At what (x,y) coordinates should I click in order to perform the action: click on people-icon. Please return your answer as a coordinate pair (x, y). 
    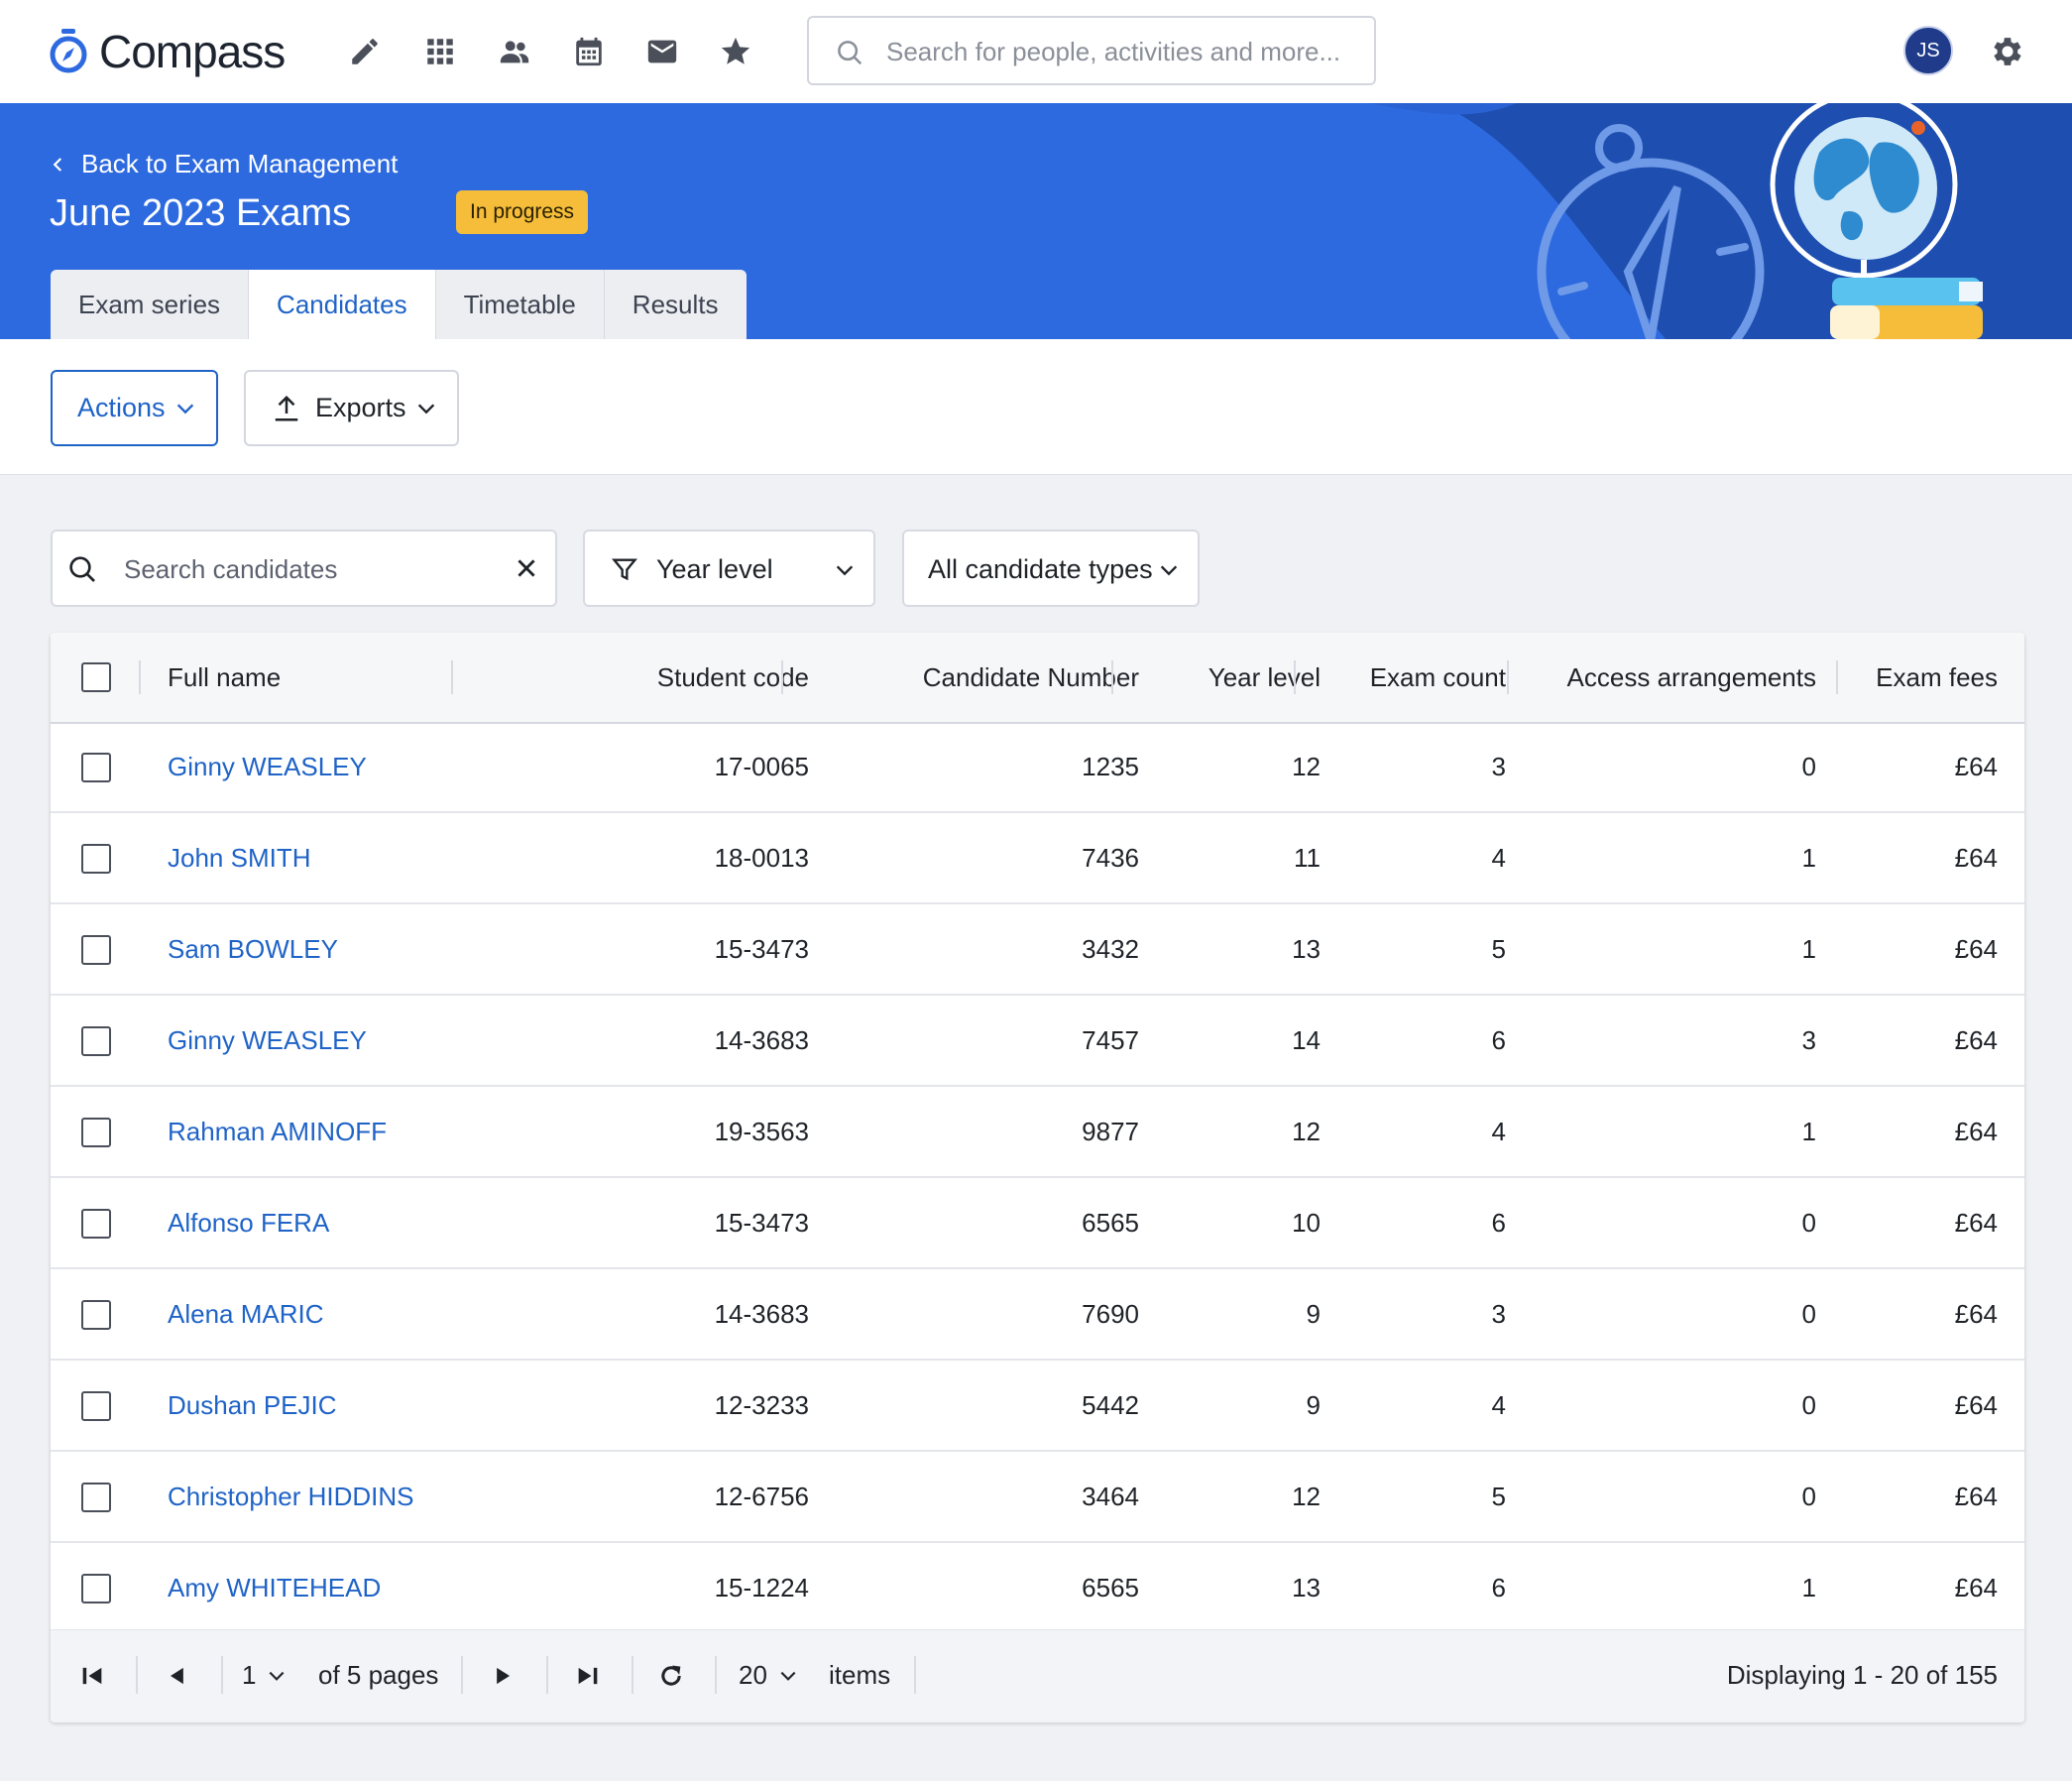
    Looking at the image, I should click on (514, 52).